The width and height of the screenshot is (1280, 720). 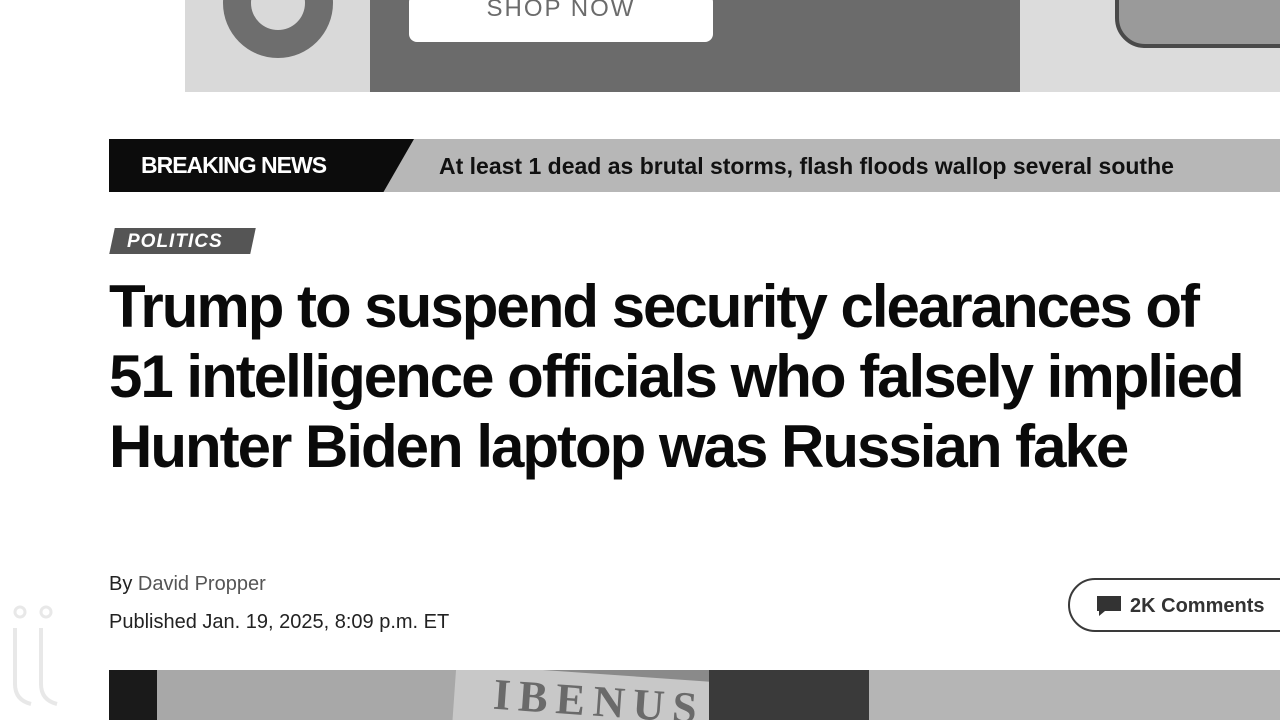 I want to click on author-link: David Propper, so click(x=202, y=584).